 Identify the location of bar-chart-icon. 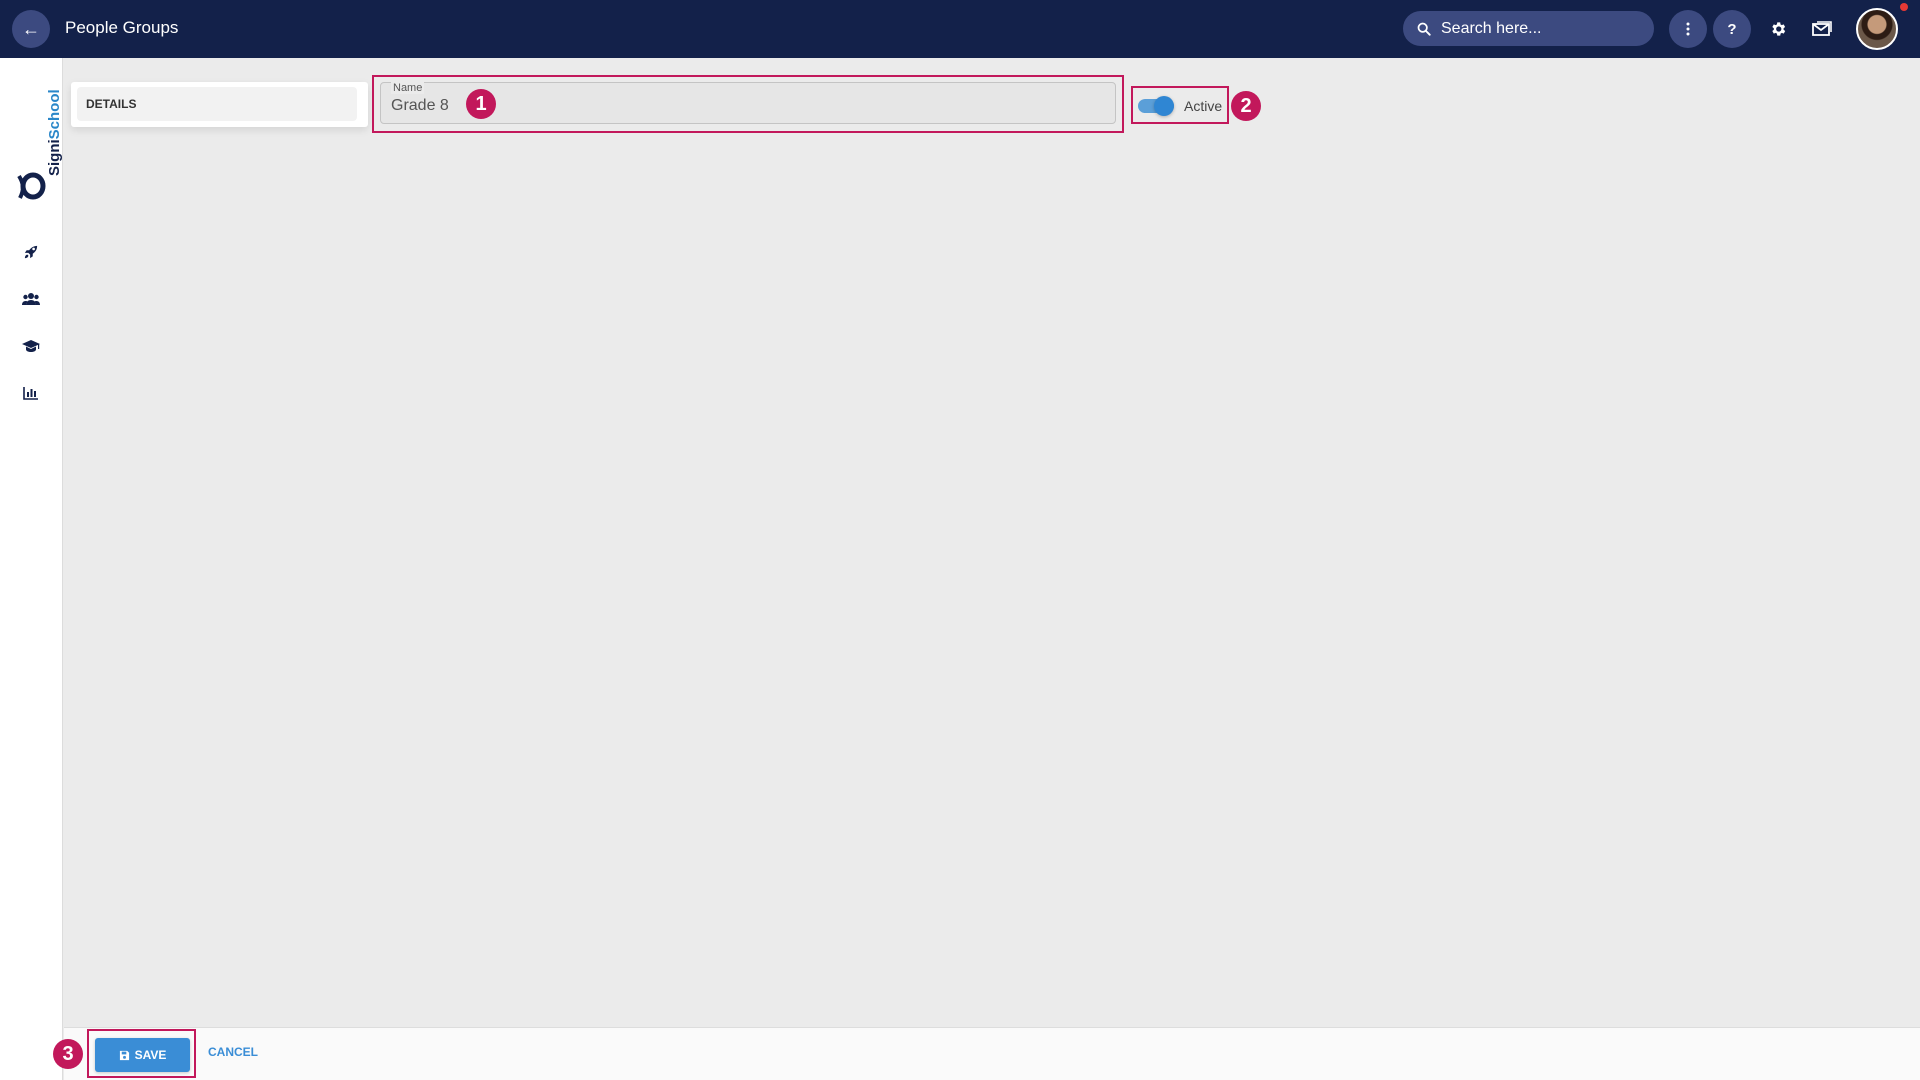
(30, 393).